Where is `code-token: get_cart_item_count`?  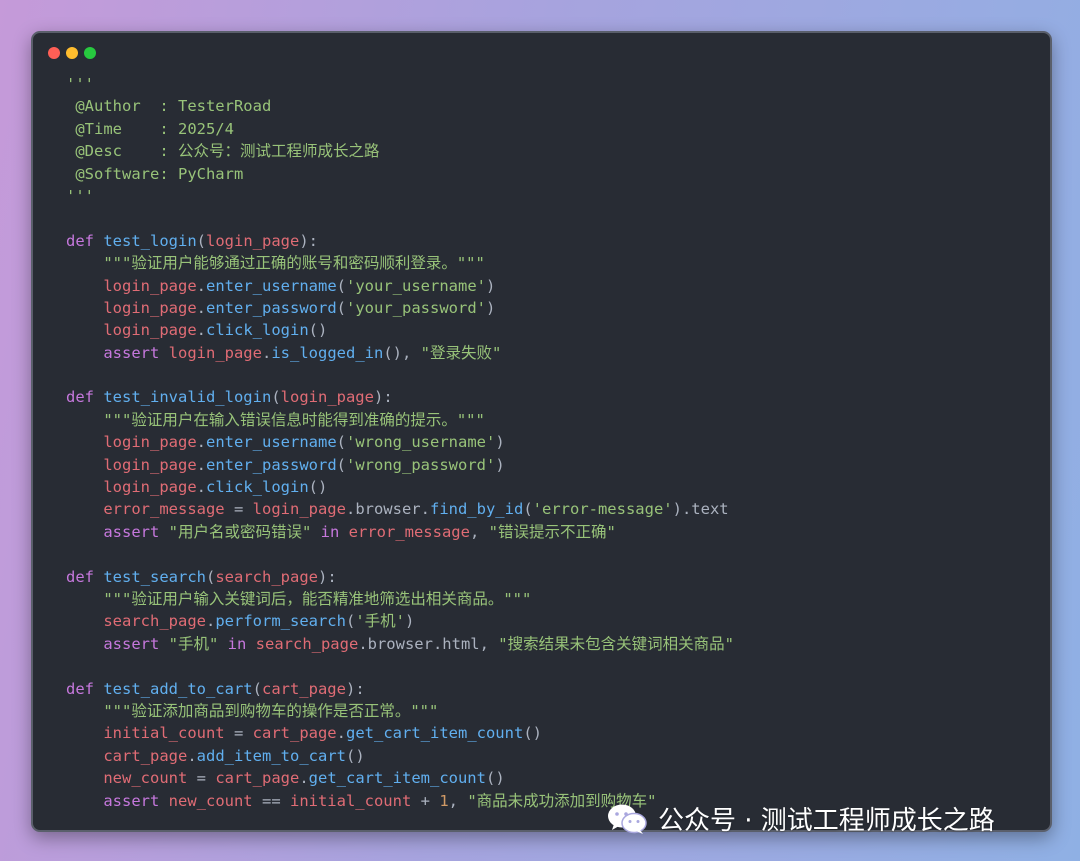
code-token: get_cart_item_count is located at coordinates (397, 778).